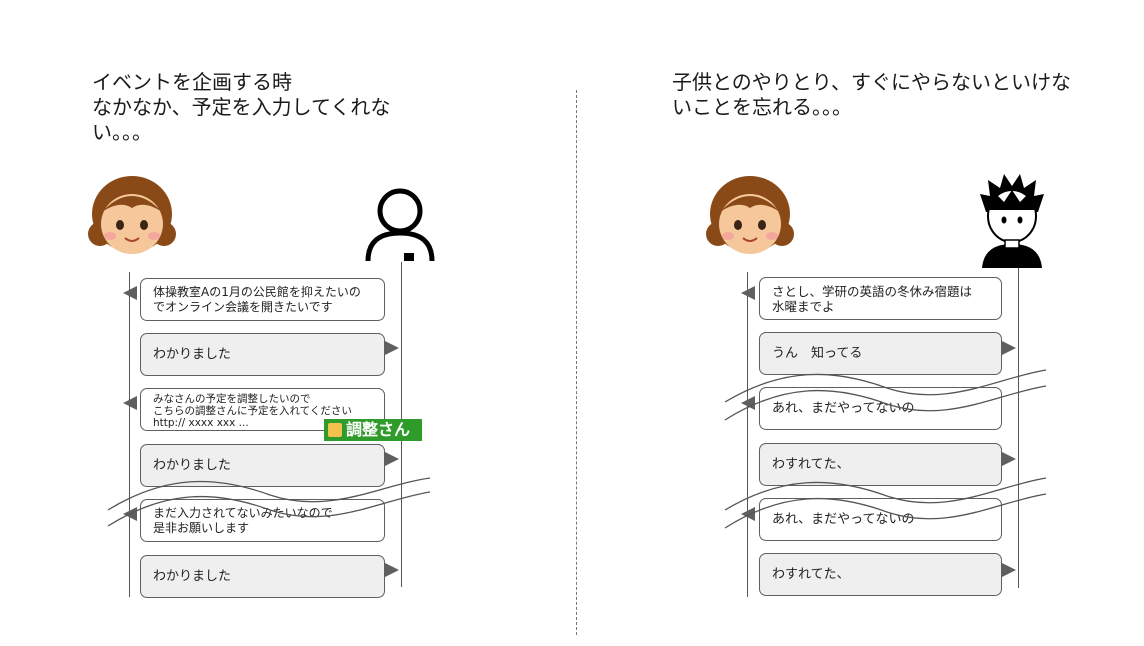  I want to click on user-outline-icon, so click(400, 225).